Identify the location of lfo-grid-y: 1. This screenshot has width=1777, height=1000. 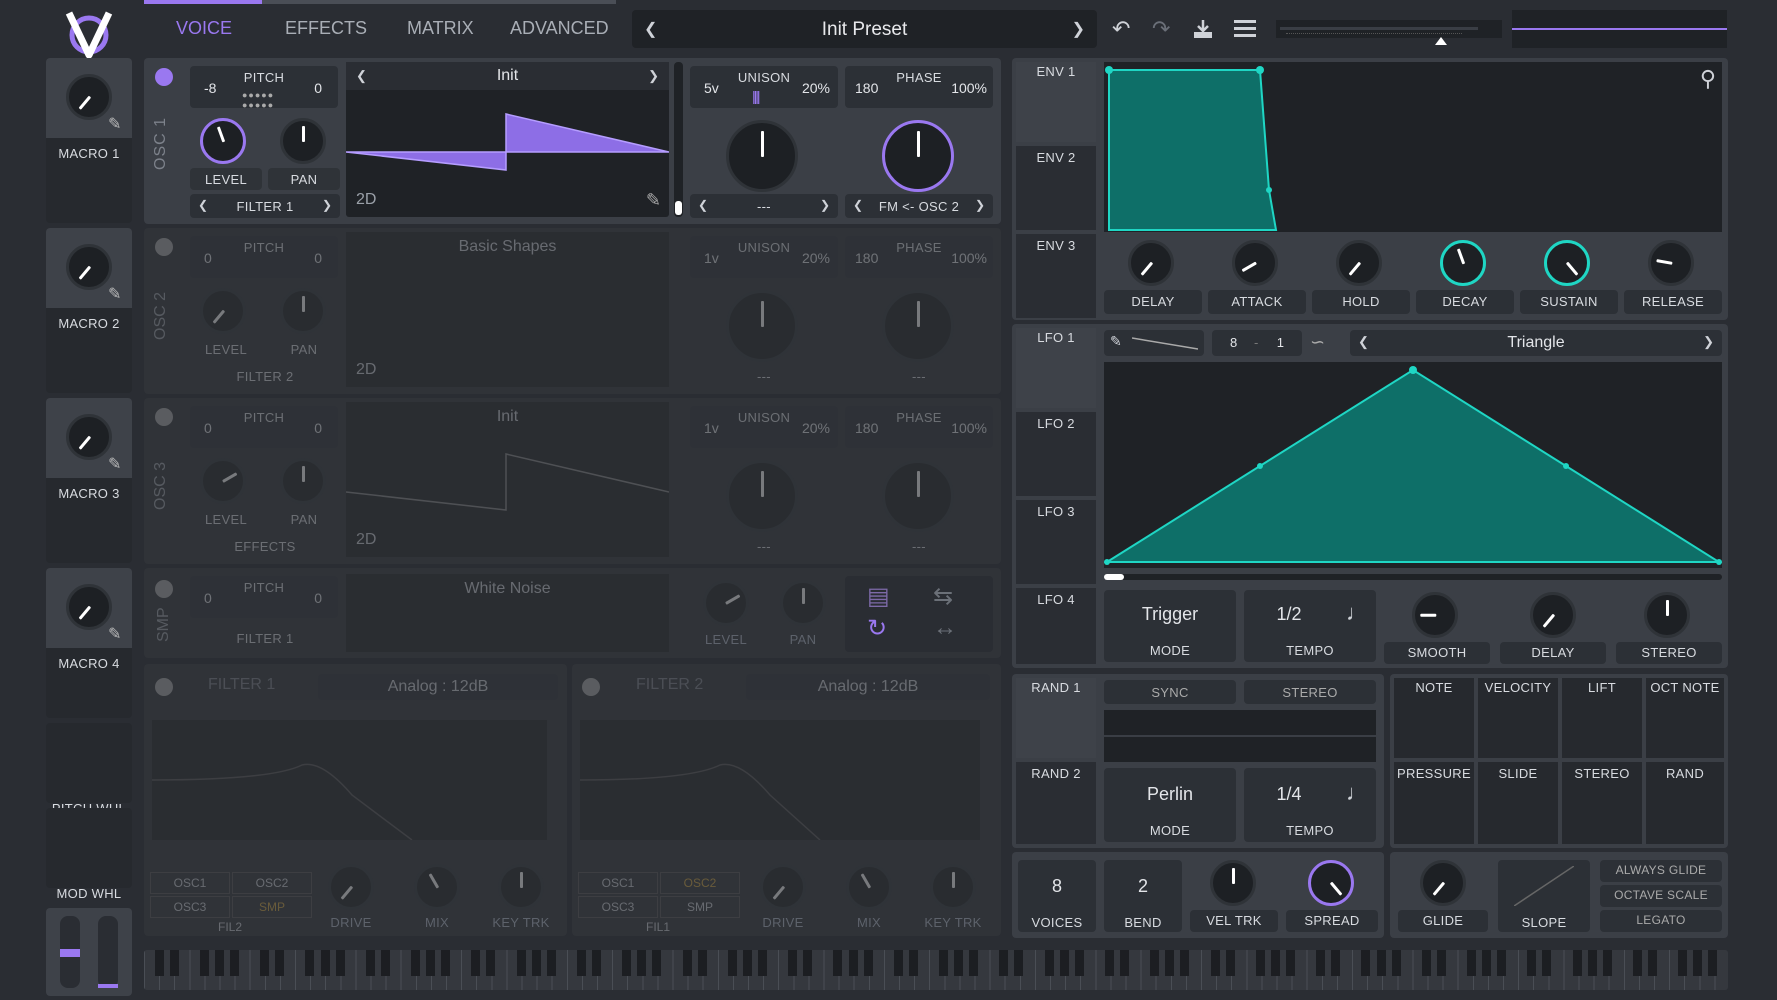
(1280, 342).